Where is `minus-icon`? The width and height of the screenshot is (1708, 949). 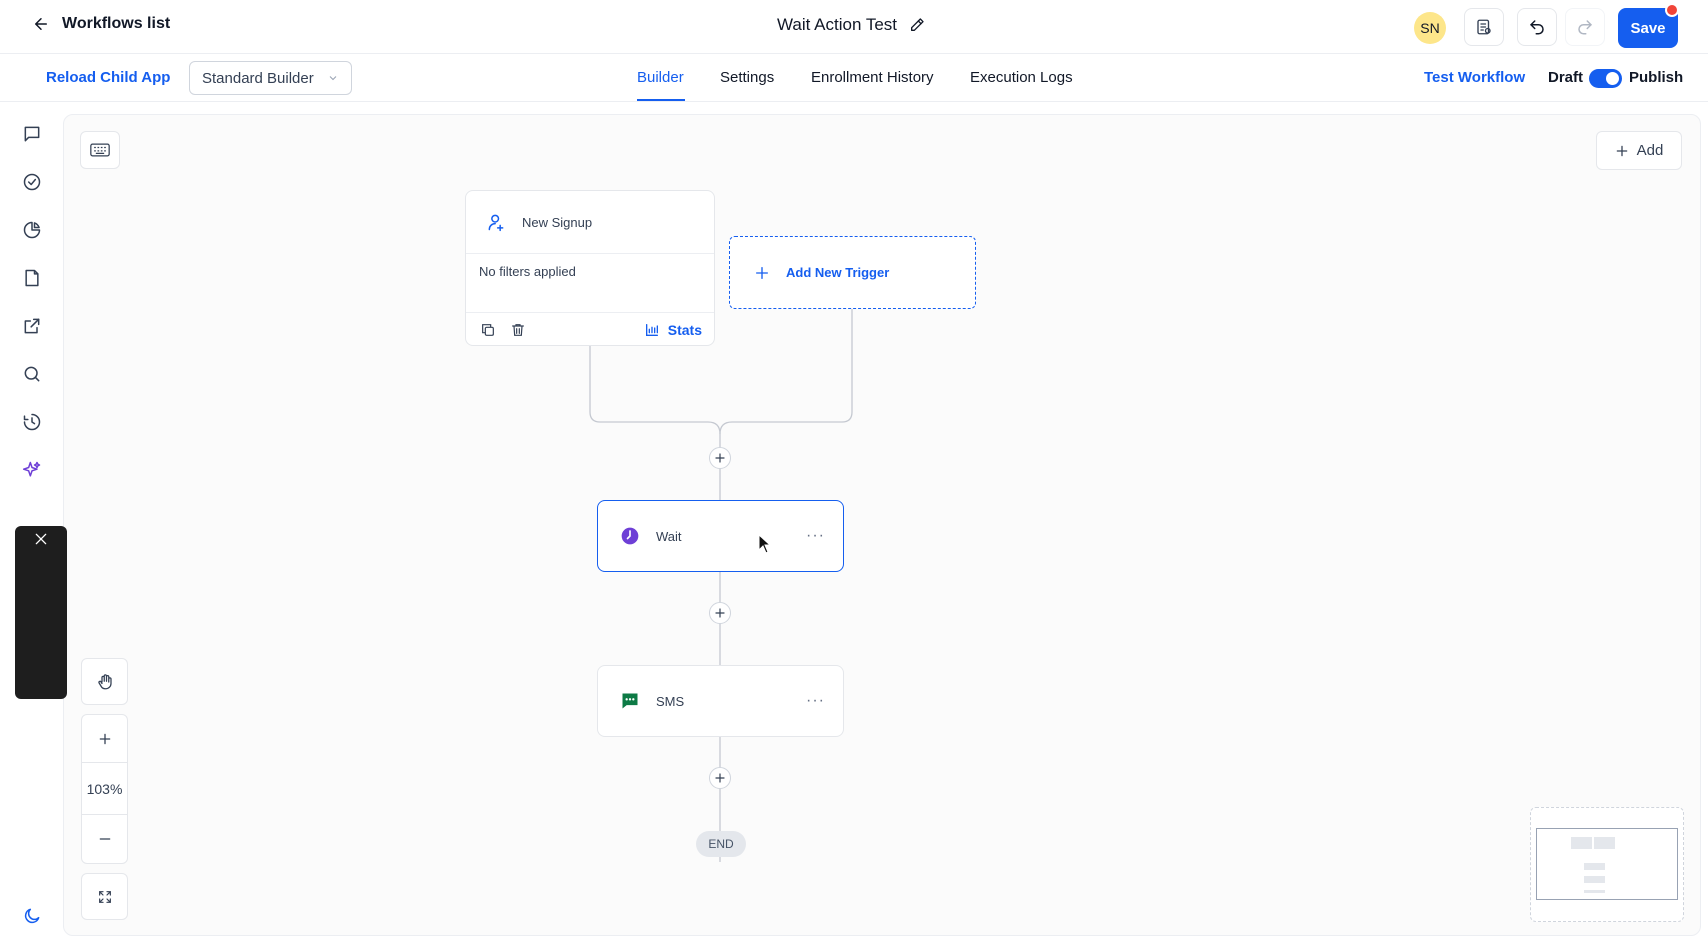
minus-icon is located at coordinates (104, 839).